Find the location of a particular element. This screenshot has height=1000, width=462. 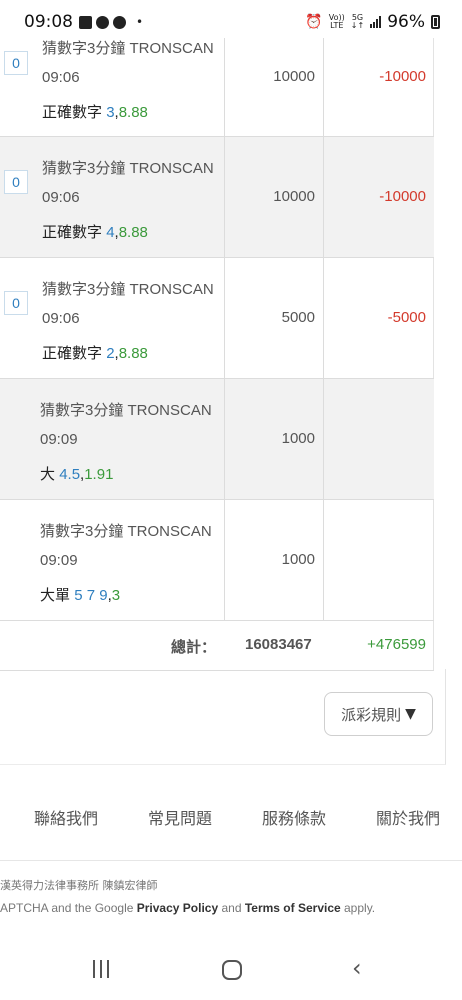

total-row: 總計： 16083467 +476599 is located at coordinates (217, 646).